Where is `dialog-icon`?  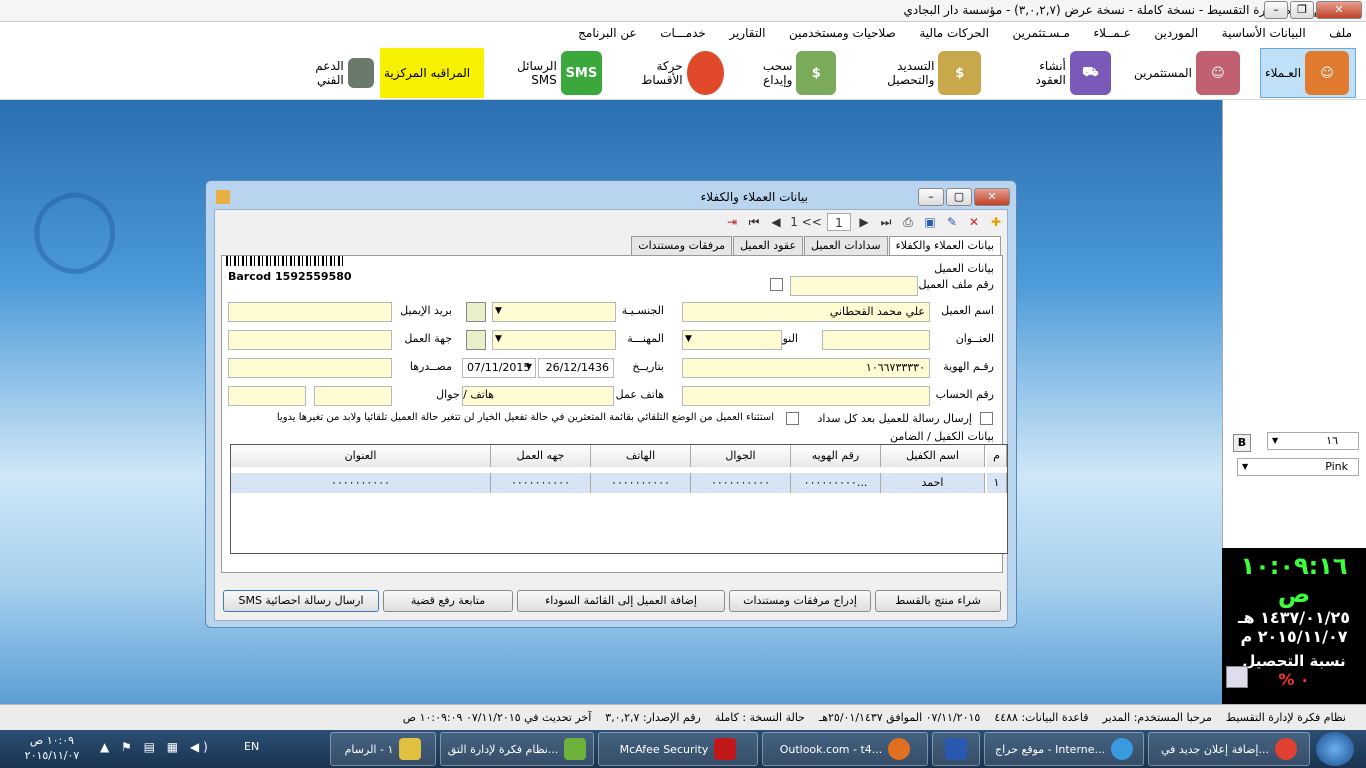 dialog-icon is located at coordinates (223, 197).